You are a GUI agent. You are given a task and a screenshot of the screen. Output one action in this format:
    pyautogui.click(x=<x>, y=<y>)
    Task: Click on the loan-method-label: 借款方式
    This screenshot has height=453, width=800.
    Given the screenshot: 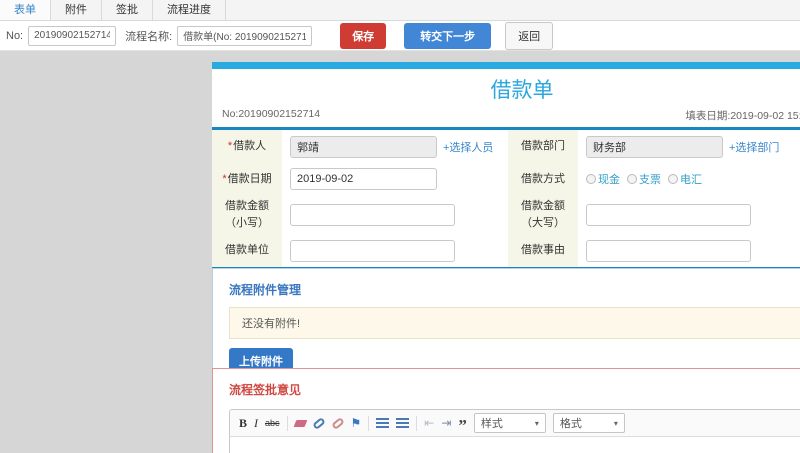 What is the action you would take?
    pyautogui.click(x=543, y=179)
    